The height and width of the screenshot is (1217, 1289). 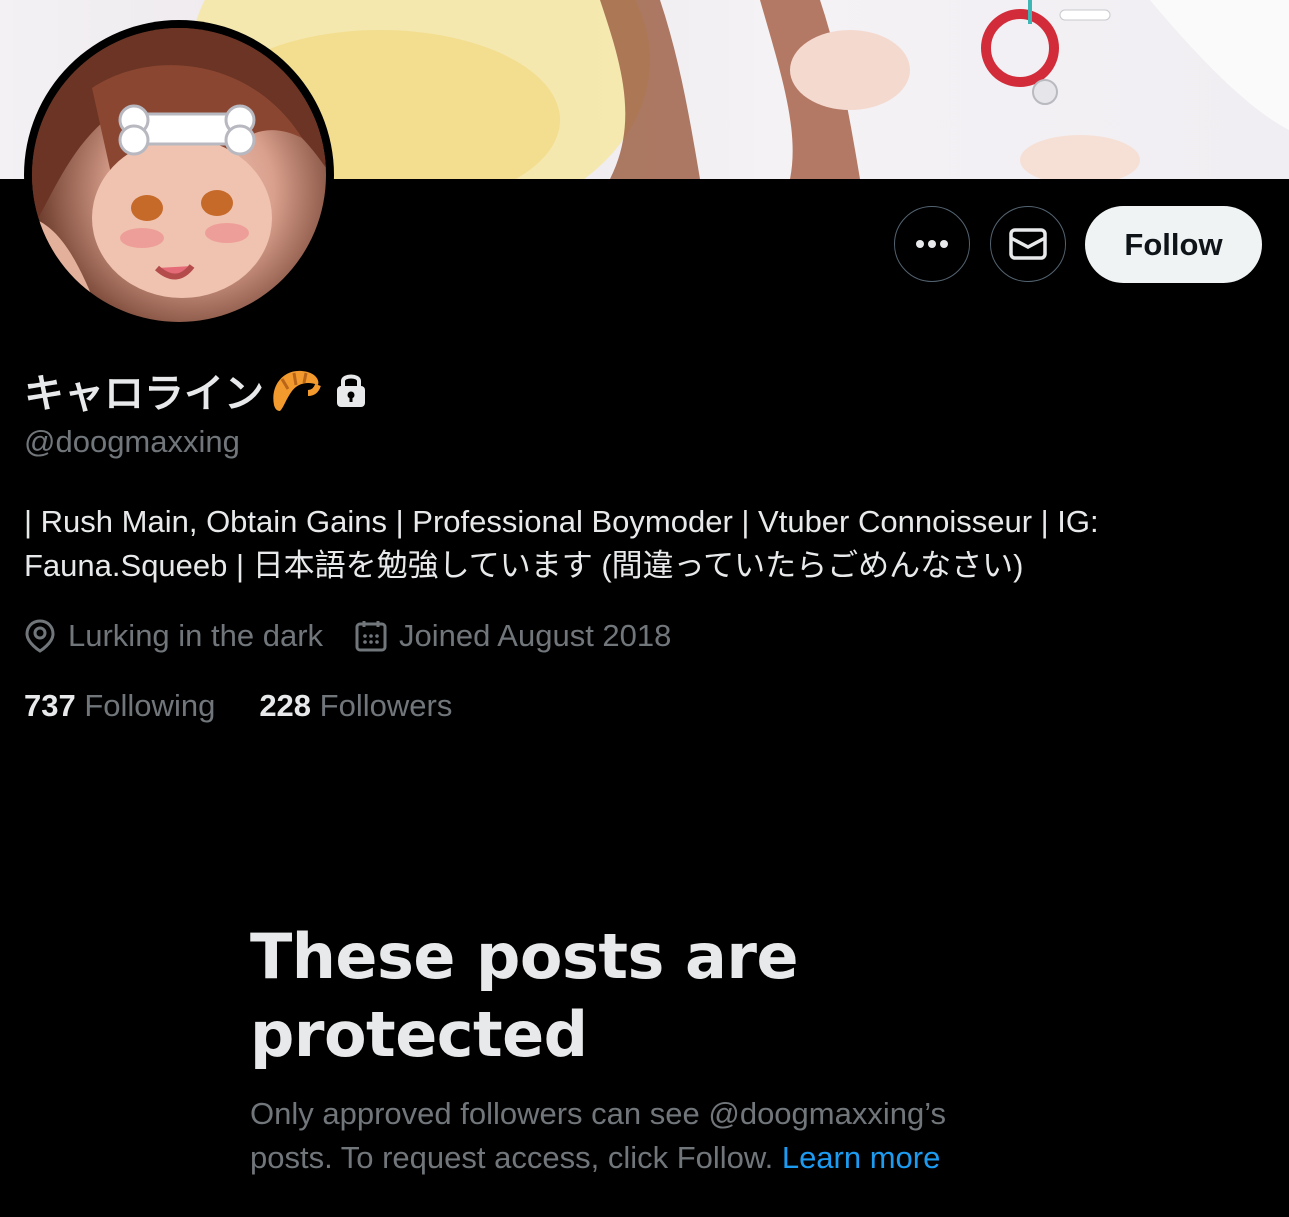 I want to click on learn-more-link: Learn more, so click(x=861, y=1157).